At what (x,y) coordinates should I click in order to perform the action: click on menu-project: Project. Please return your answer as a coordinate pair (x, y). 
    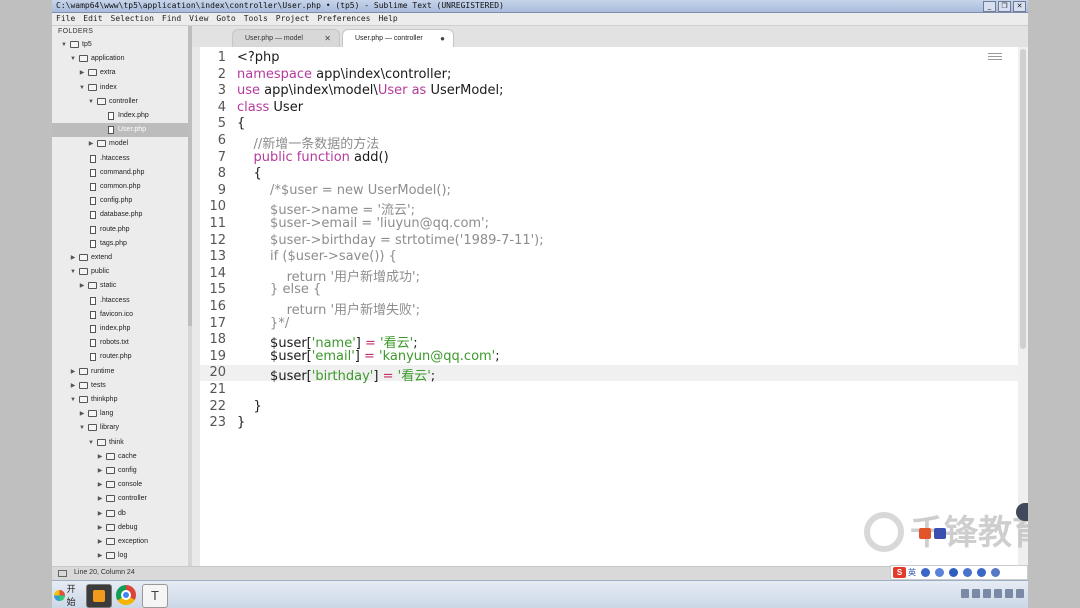
    Looking at the image, I should click on (293, 19).